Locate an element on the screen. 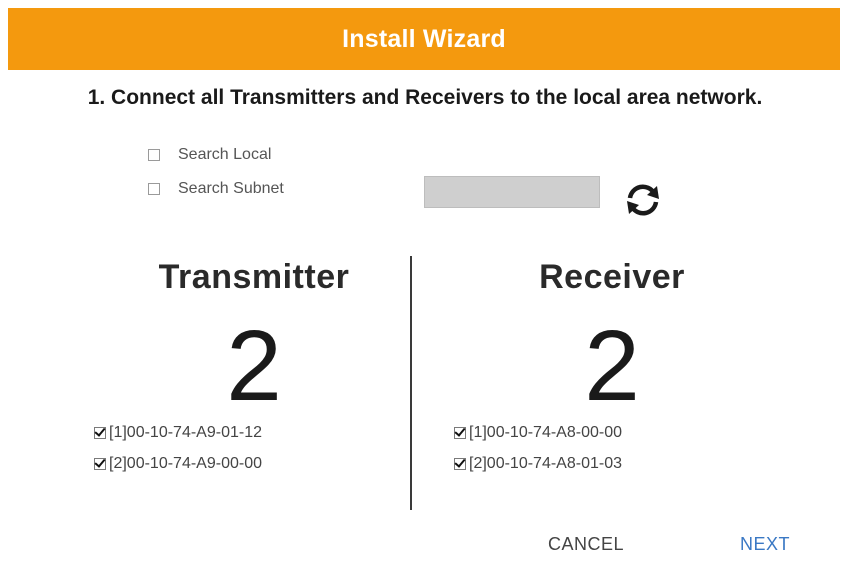 Image resolution: width=845 pixels, height=562 pixels. refresh-button is located at coordinates (643, 200).